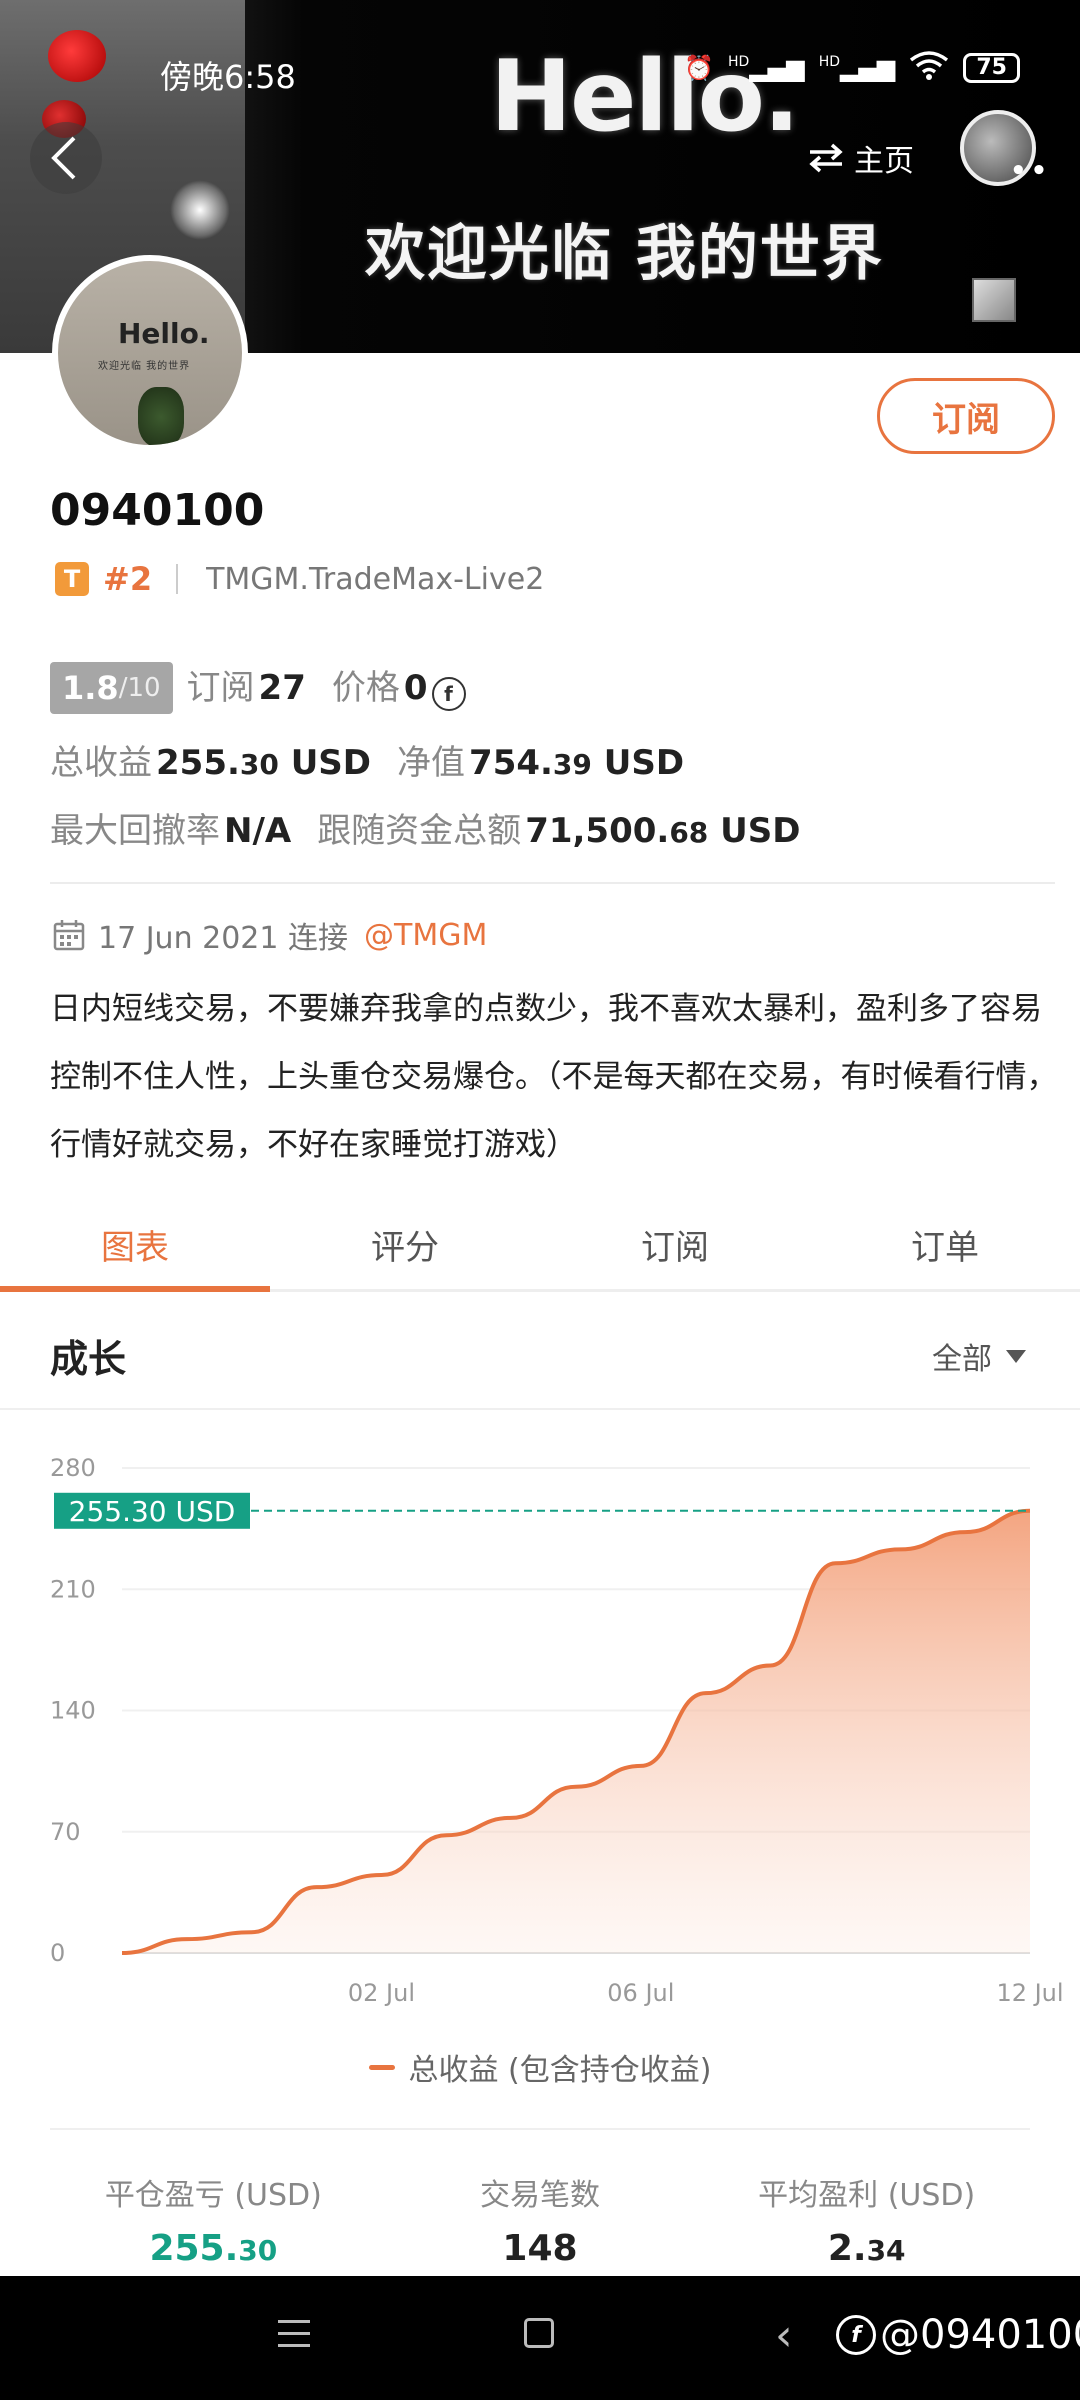 The width and height of the screenshot is (1080, 2400). I want to click on range-dropdown: 全部, so click(979, 1356).